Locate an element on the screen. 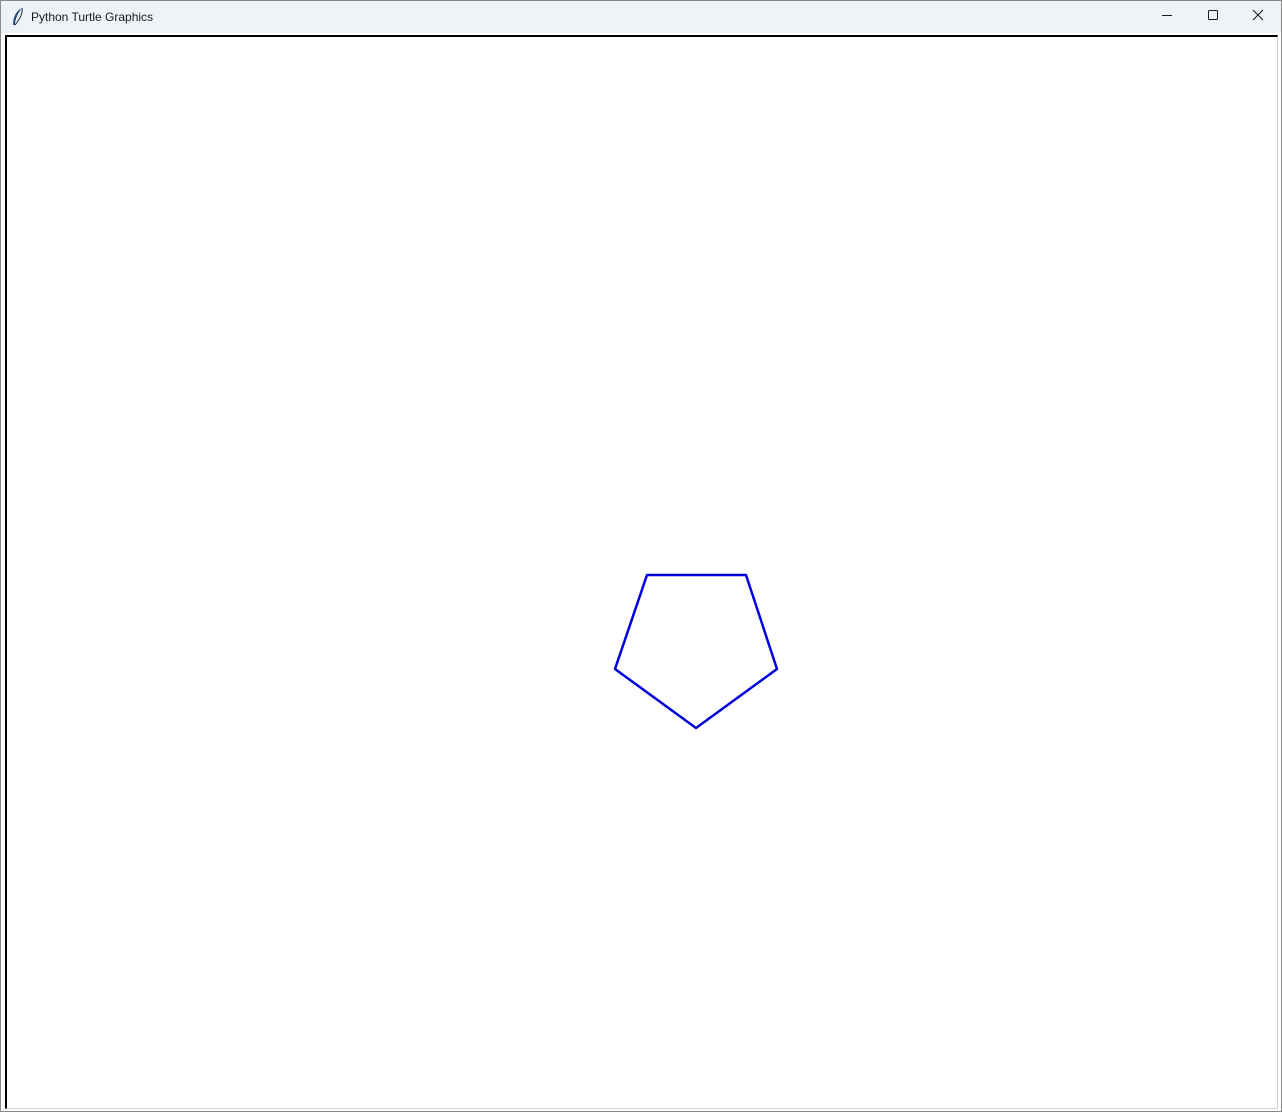 Image resolution: width=1282 pixels, height=1112 pixels. minimize-button is located at coordinates (1167, 17).